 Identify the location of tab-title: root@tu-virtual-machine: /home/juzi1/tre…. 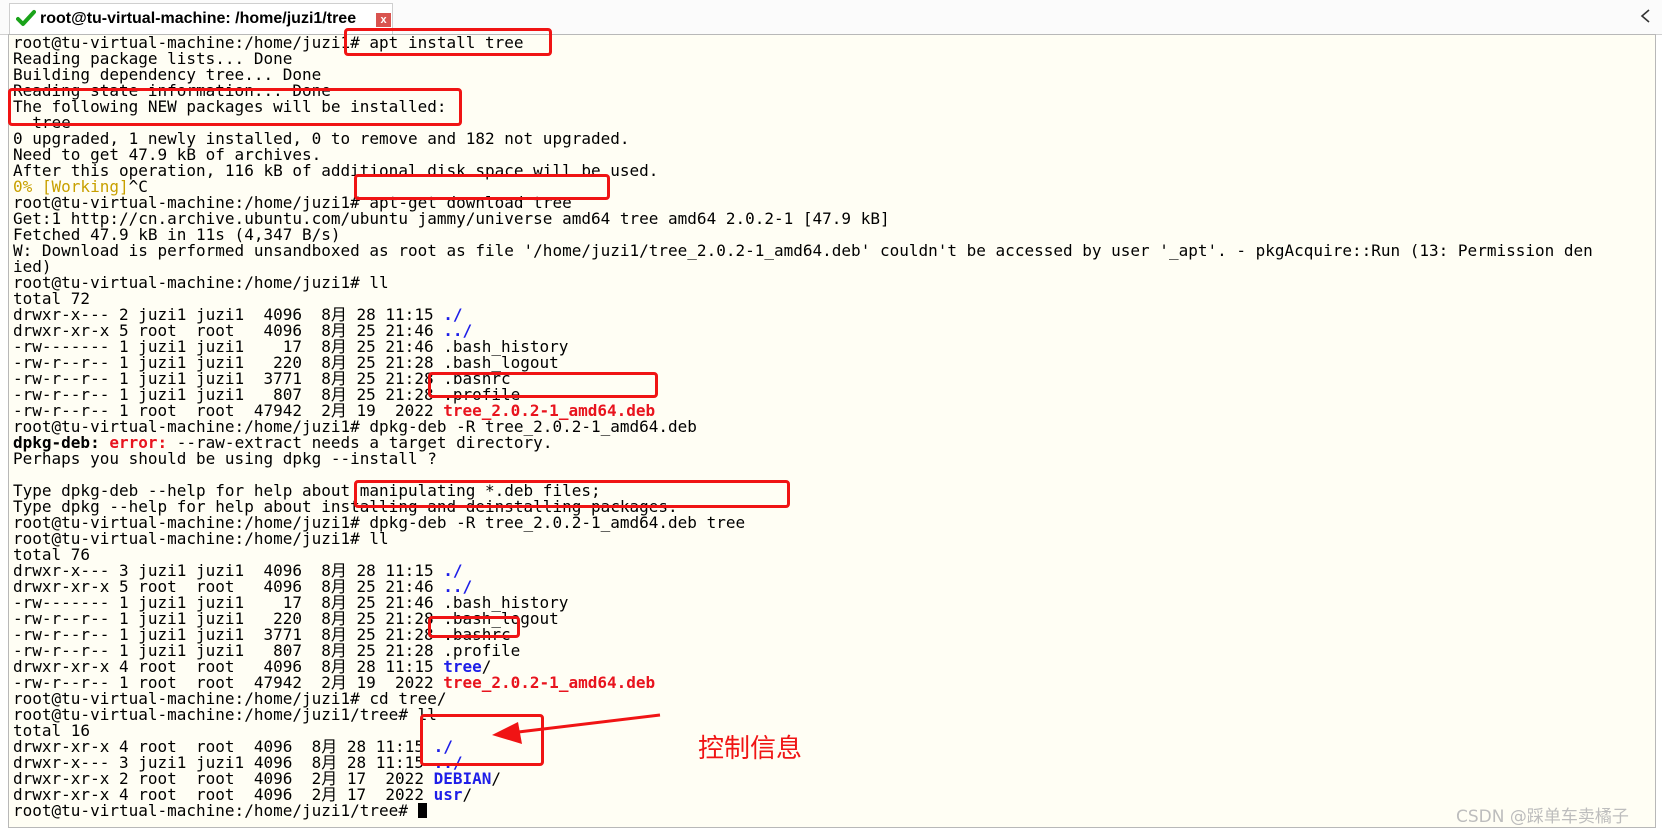
(198, 18).